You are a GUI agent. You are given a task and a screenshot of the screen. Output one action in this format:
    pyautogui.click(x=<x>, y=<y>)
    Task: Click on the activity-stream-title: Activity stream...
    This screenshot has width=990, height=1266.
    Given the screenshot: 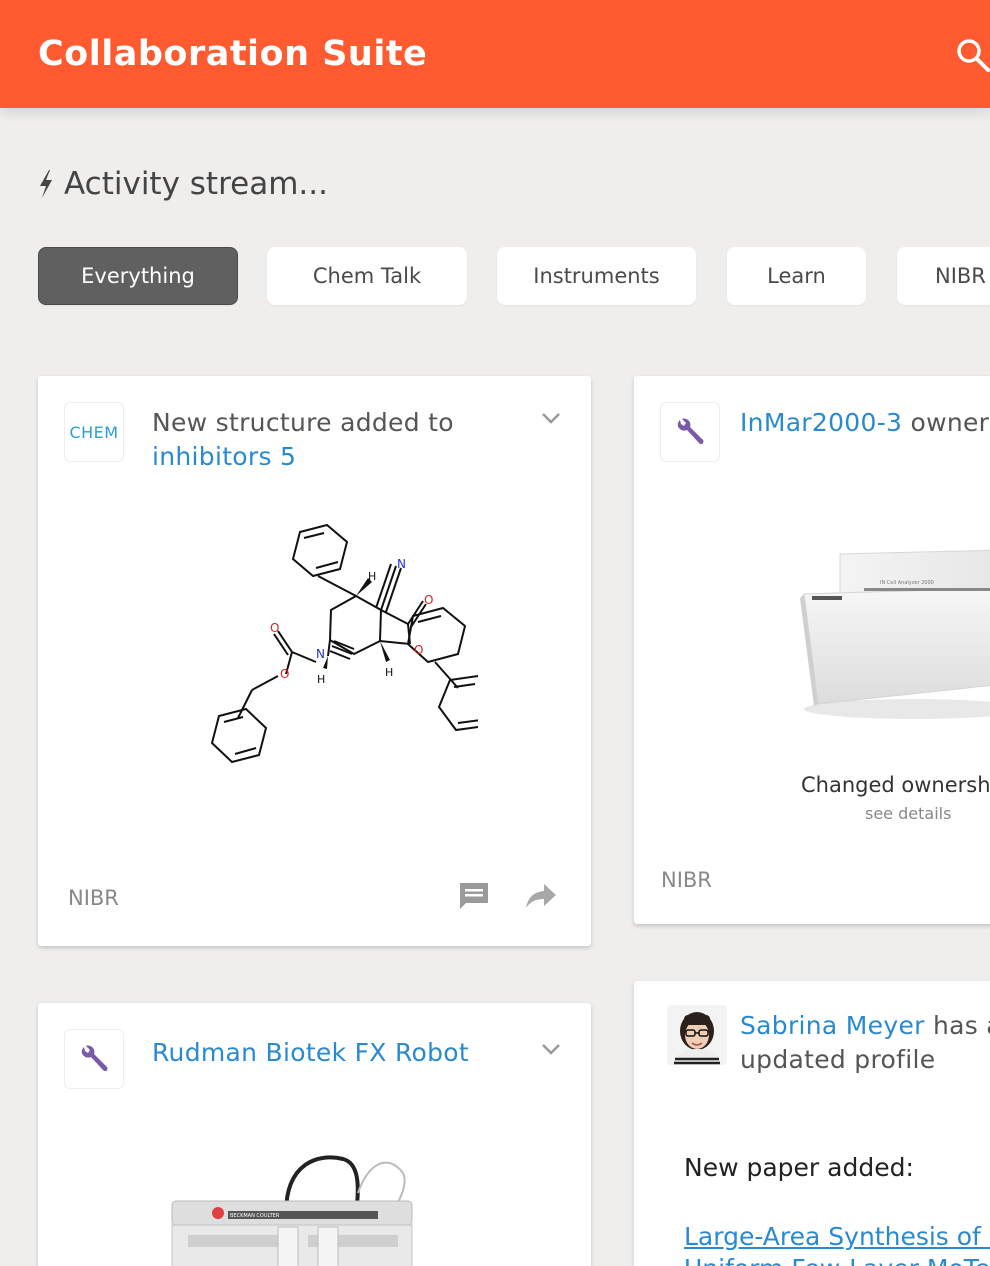 What is the action you would take?
    pyautogui.click(x=196, y=184)
    